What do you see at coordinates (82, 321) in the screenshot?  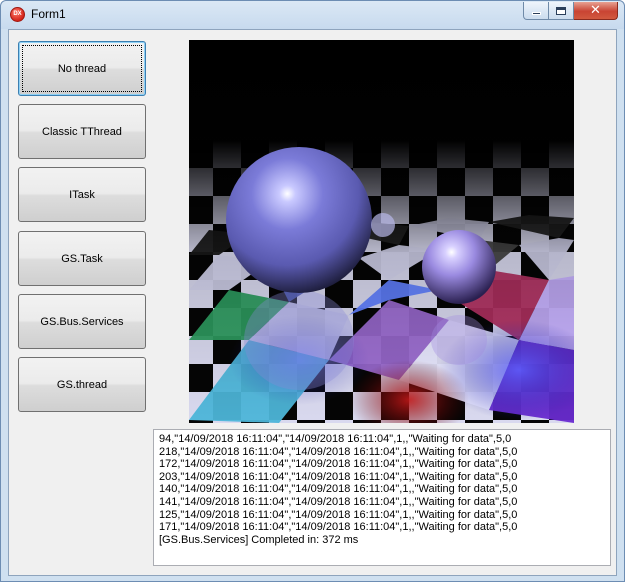 I see `gs-bus-services-button: GS.Bus.Services` at bounding box center [82, 321].